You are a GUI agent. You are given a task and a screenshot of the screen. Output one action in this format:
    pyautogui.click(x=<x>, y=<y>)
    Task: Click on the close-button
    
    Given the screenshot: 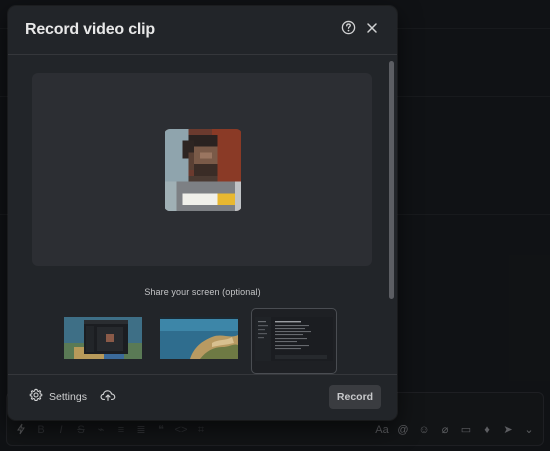 What is the action you would take?
    pyautogui.click(x=372, y=30)
    